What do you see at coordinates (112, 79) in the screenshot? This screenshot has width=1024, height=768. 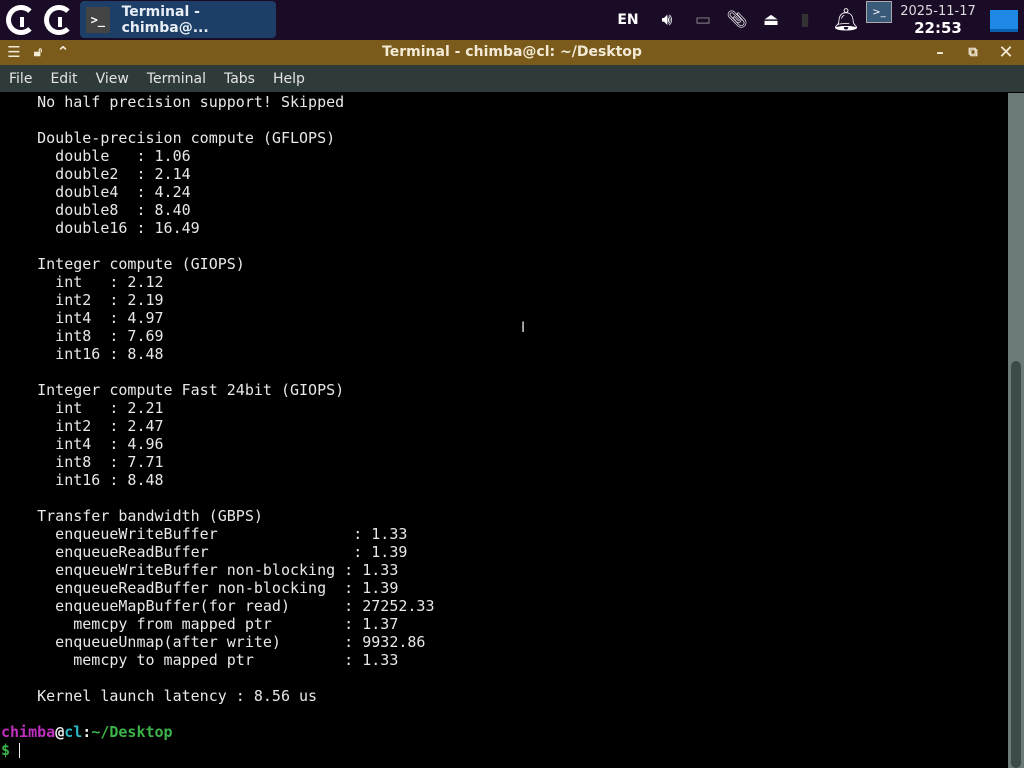 I see `menu-view: View` at bounding box center [112, 79].